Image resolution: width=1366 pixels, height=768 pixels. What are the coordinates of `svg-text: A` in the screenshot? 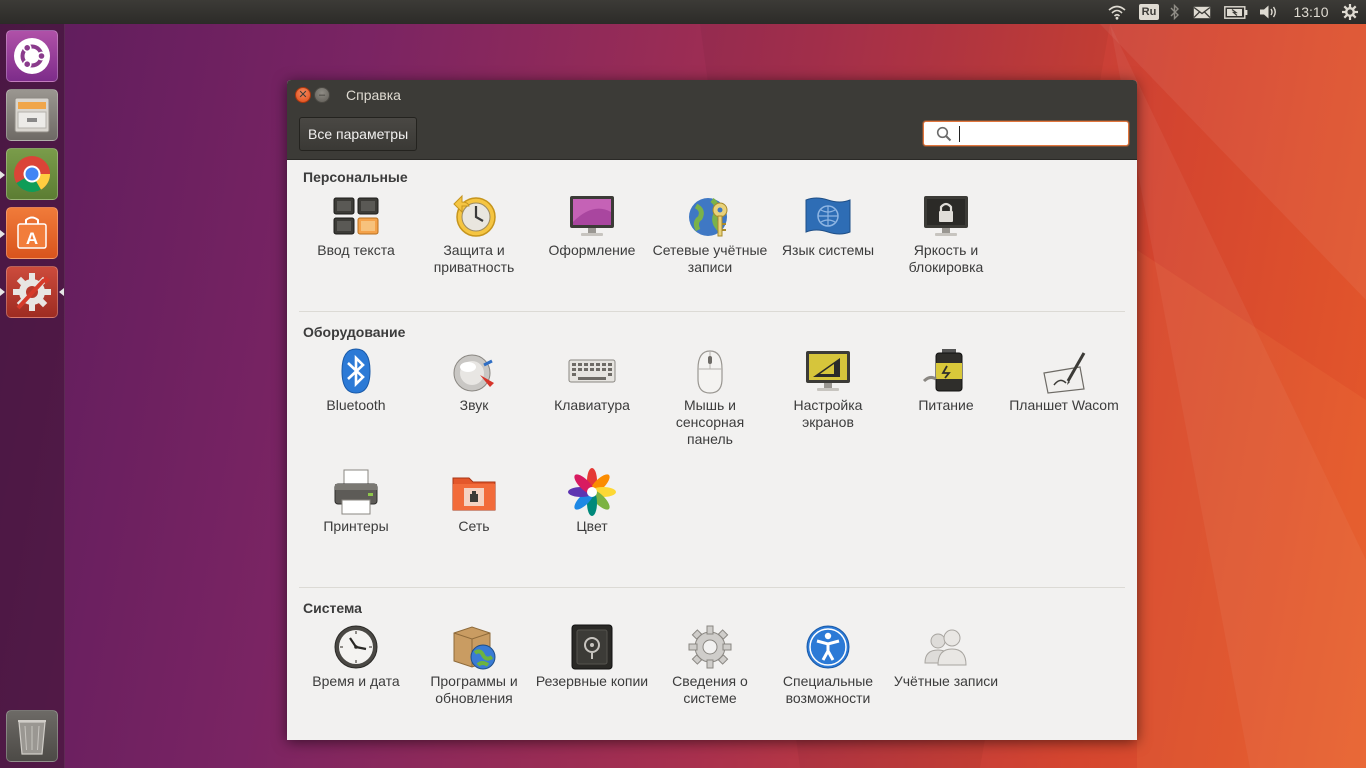 It's located at (32, 238).